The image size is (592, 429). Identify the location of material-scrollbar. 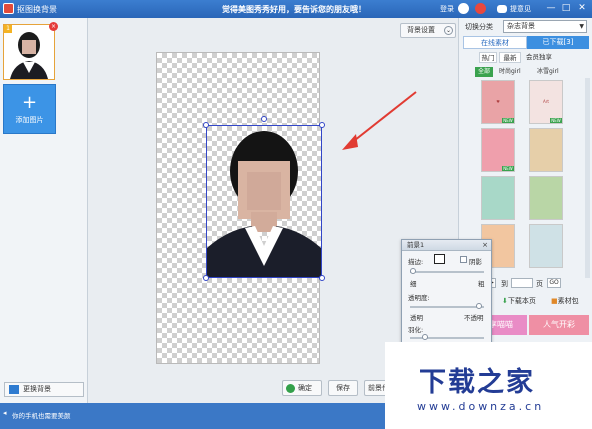
(587, 178).